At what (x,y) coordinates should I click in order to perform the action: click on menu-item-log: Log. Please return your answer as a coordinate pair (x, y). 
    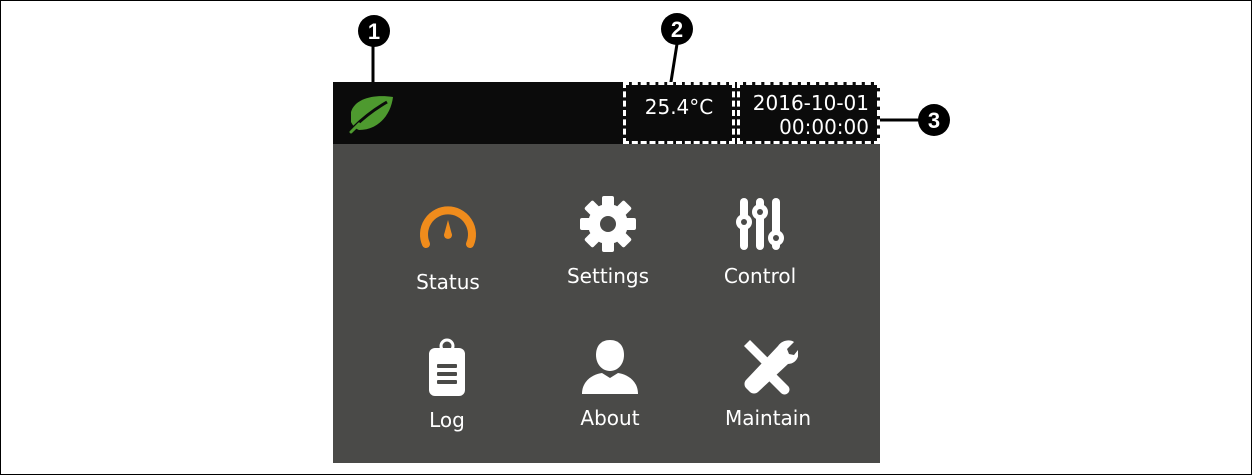
    Looking at the image, I should click on (447, 393).